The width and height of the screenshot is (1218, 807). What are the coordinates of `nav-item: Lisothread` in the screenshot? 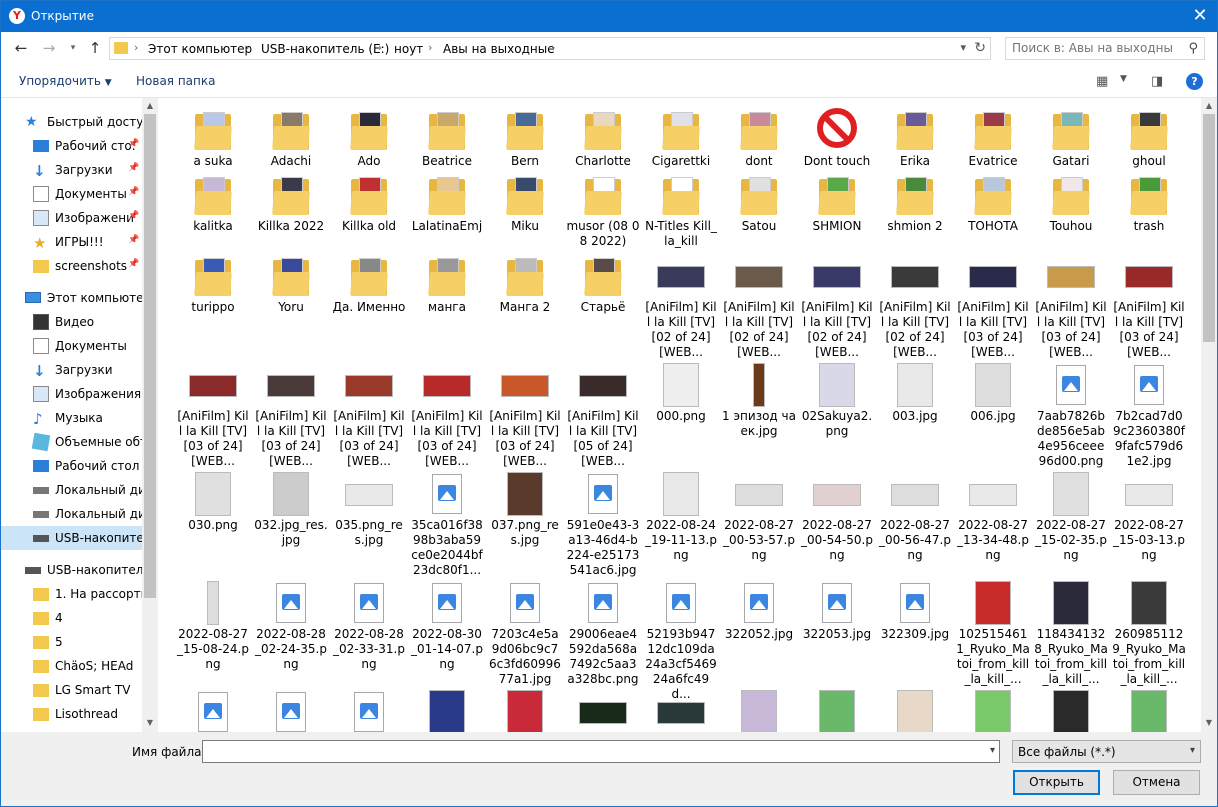 It's located at (71, 714).